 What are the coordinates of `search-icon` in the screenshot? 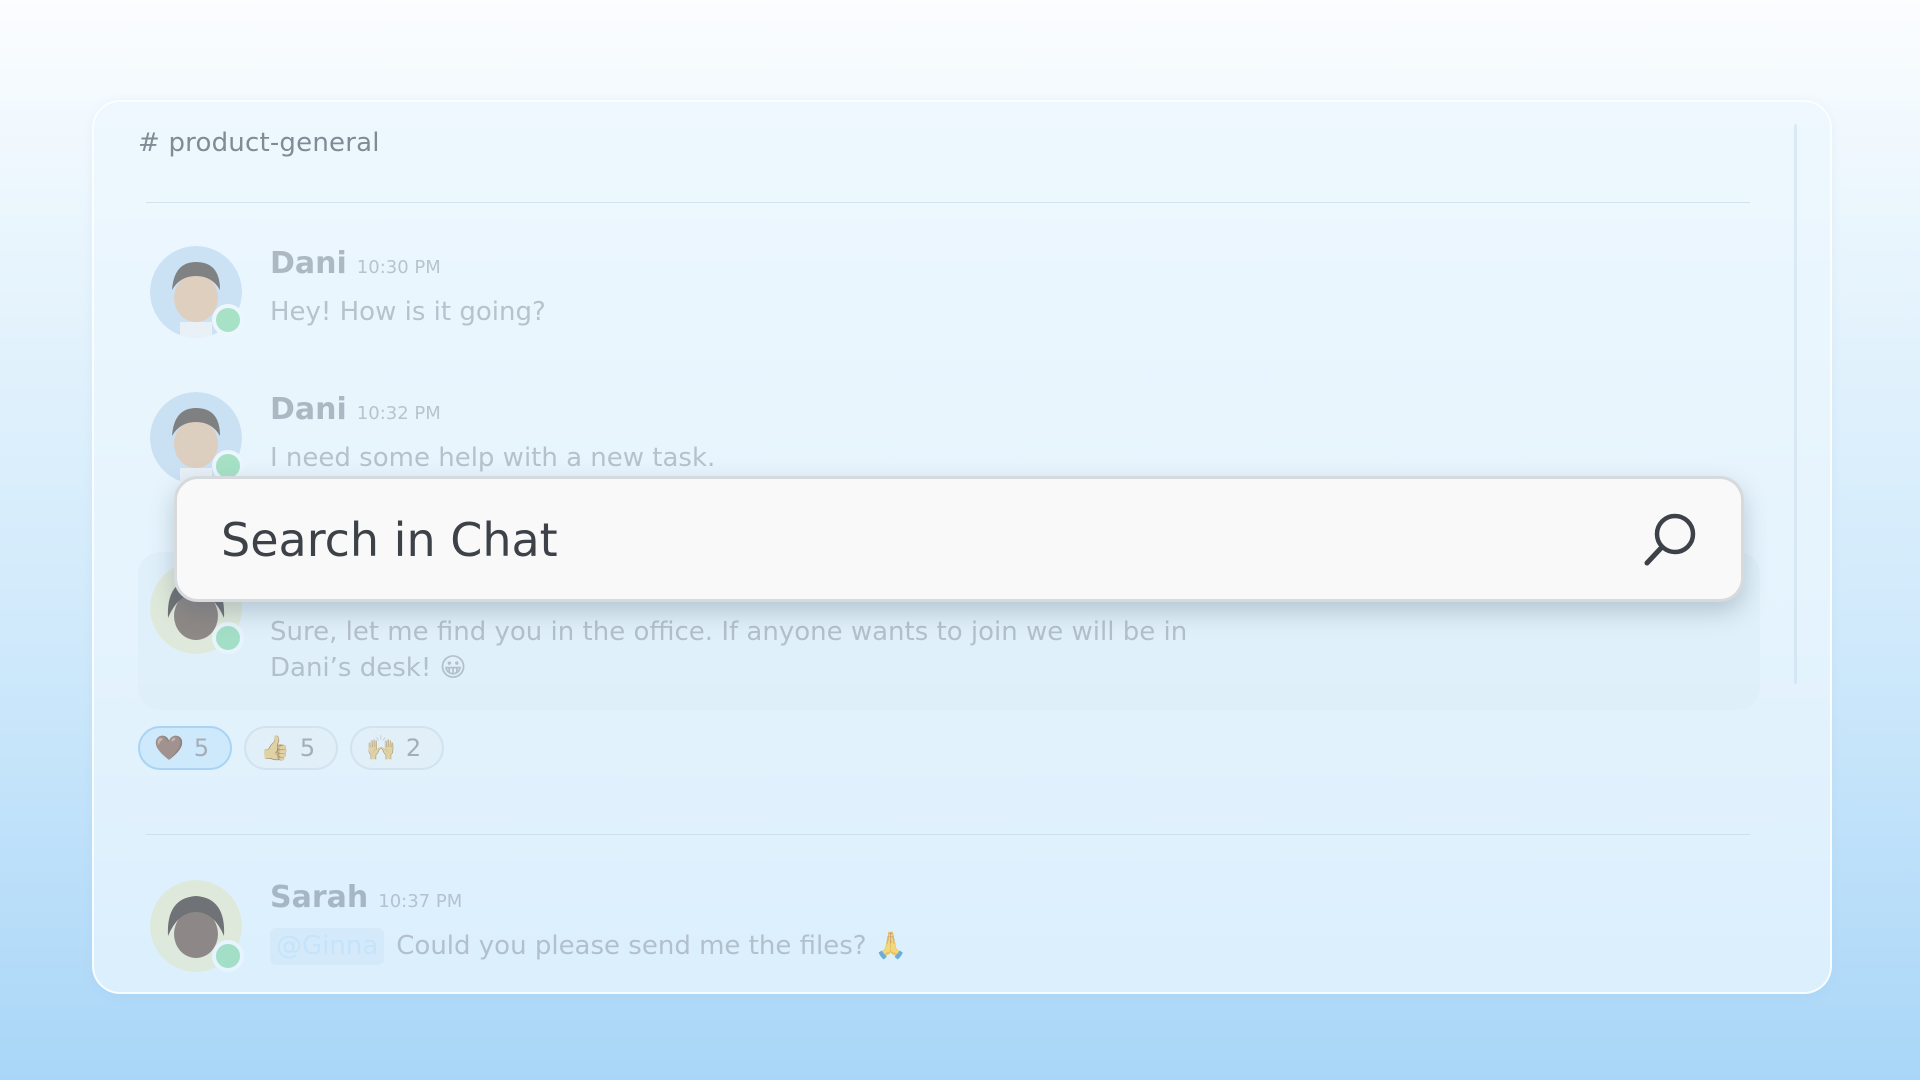 It's located at (1670, 540).